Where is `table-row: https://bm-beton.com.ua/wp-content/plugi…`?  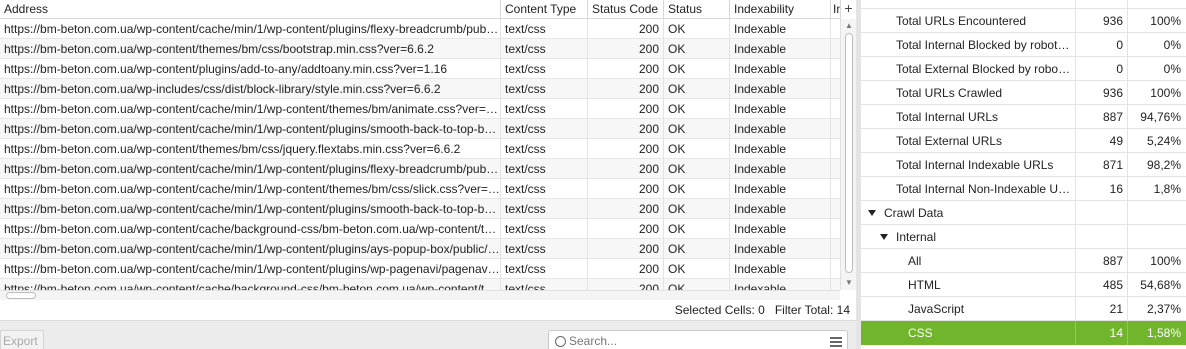 table-row: https://bm-beton.com.ua/wp-content/plugi… is located at coordinates (420, 69).